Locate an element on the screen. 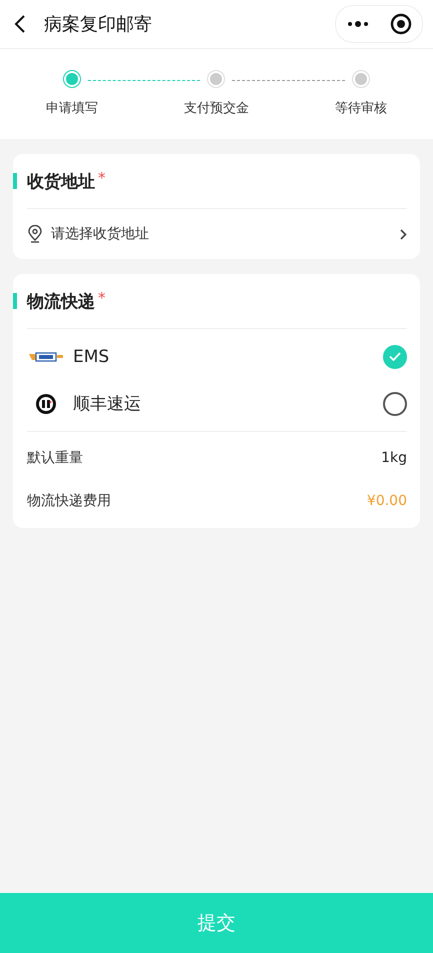 The width and height of the screenshot is (433, 953). location-pin-icon is located at coordinates (35, 234).